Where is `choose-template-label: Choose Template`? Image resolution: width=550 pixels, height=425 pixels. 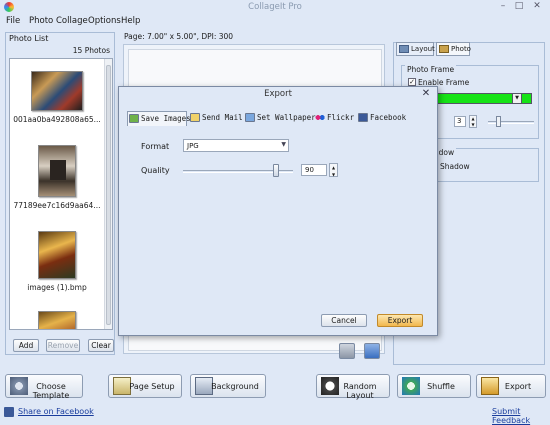 choose-template-label: Choose Template is located at coordinates (51, 391).